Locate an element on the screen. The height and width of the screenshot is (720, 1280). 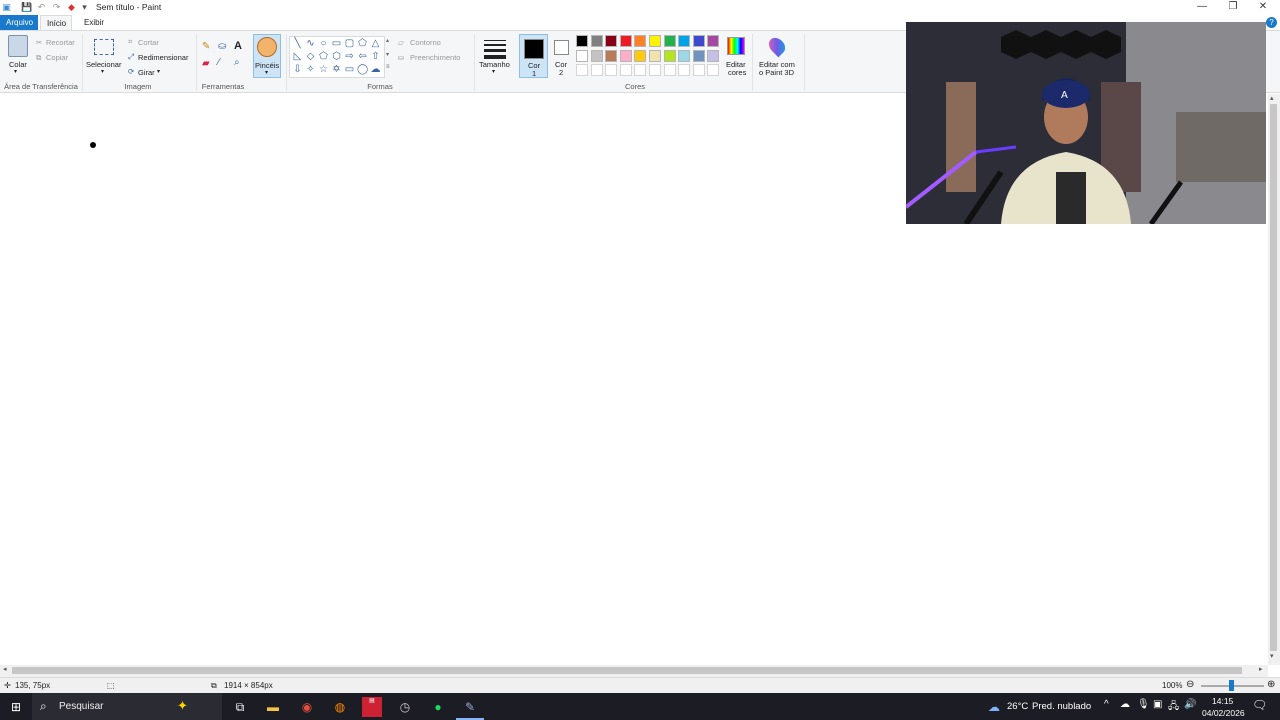
color-picker-icon: ⁄ is located at coordinates (219, 62).